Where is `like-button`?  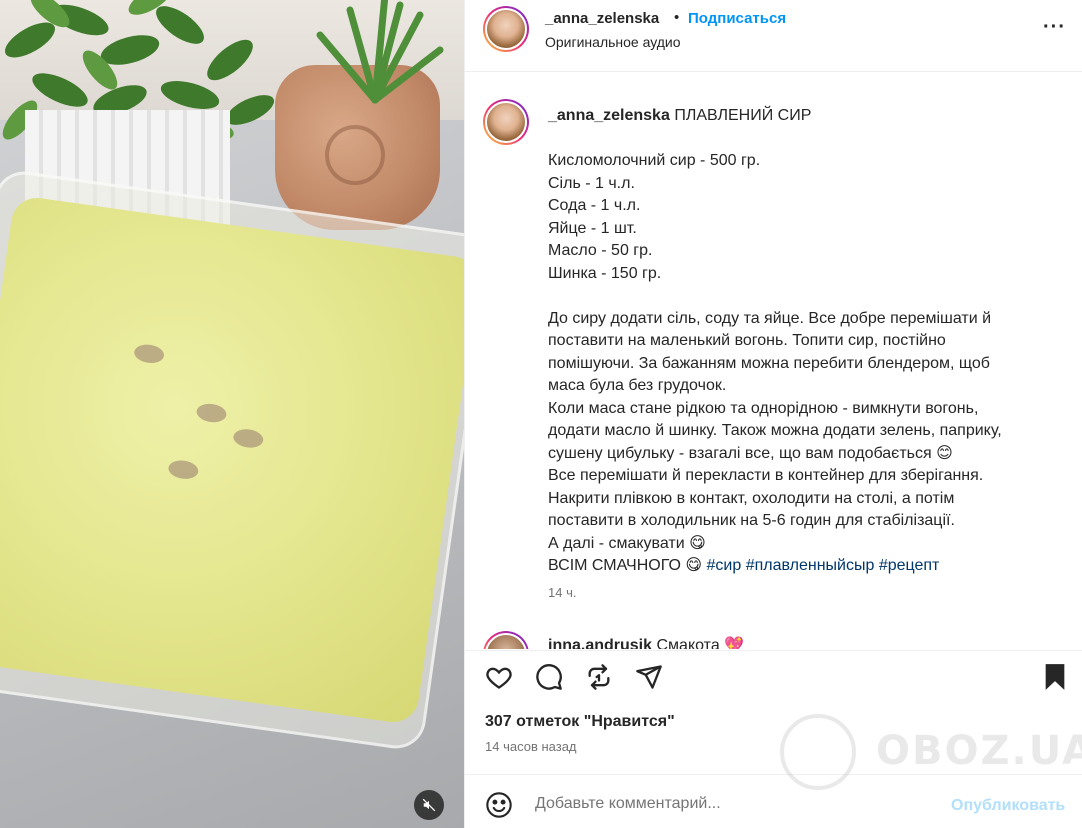
like-button is located at coordinates (499, 677).